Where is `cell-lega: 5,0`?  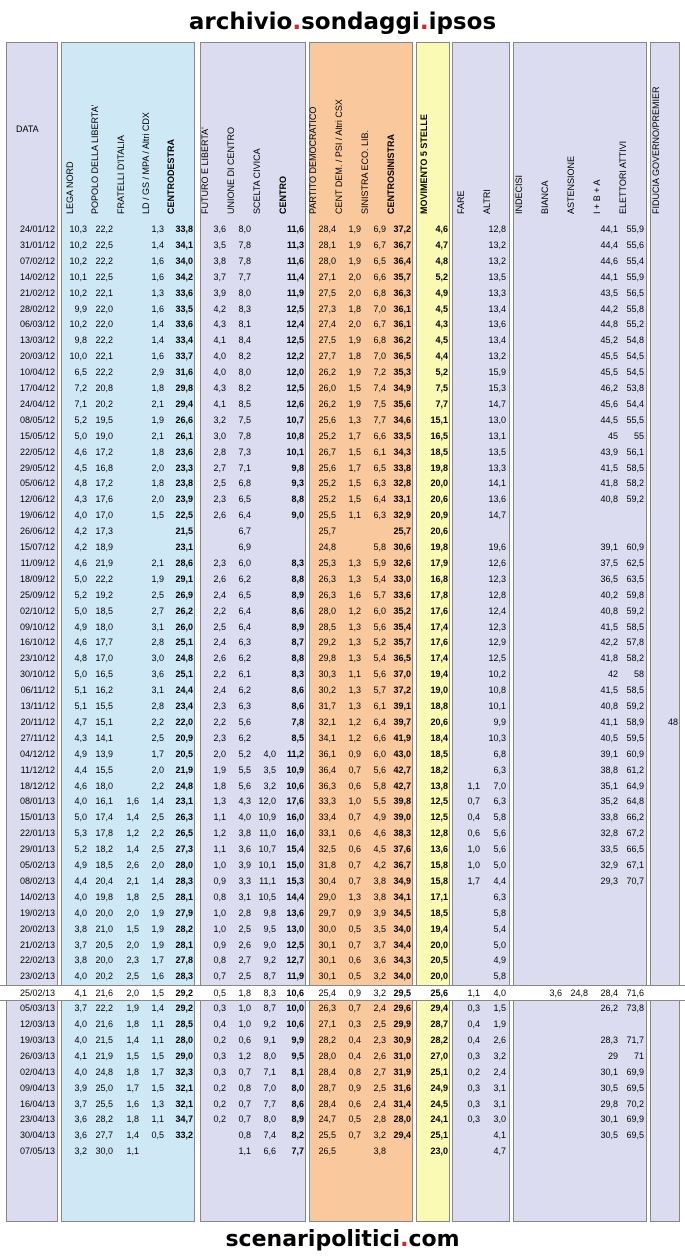 cell-lega: 5,0 is located at coordinates (80, 817).